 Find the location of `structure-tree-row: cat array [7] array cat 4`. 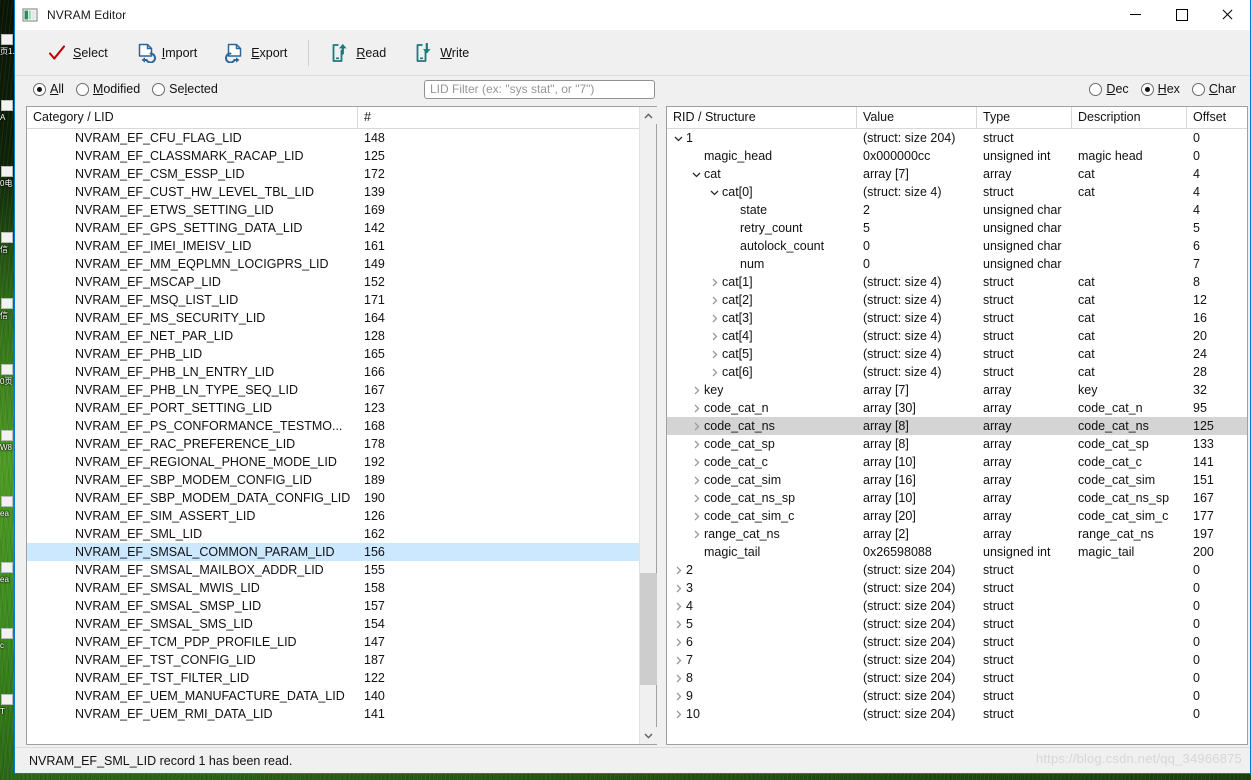

structure-tree-row: cat array [7] array cat 4 is located at coordinates (957, 174).